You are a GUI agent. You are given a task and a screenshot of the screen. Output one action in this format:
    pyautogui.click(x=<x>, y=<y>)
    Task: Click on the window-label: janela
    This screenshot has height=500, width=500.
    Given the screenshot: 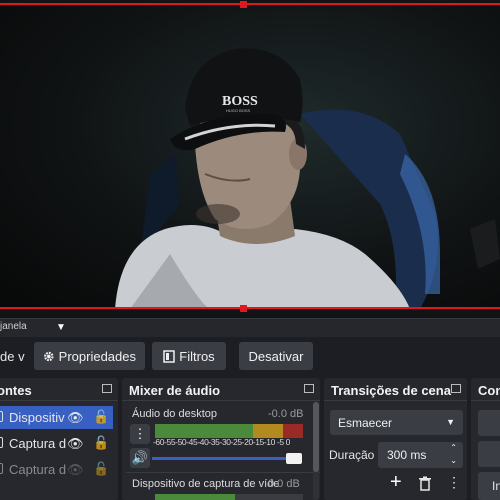 What is the action you would take?
    pyautogui.click(x=13, y=326)
    